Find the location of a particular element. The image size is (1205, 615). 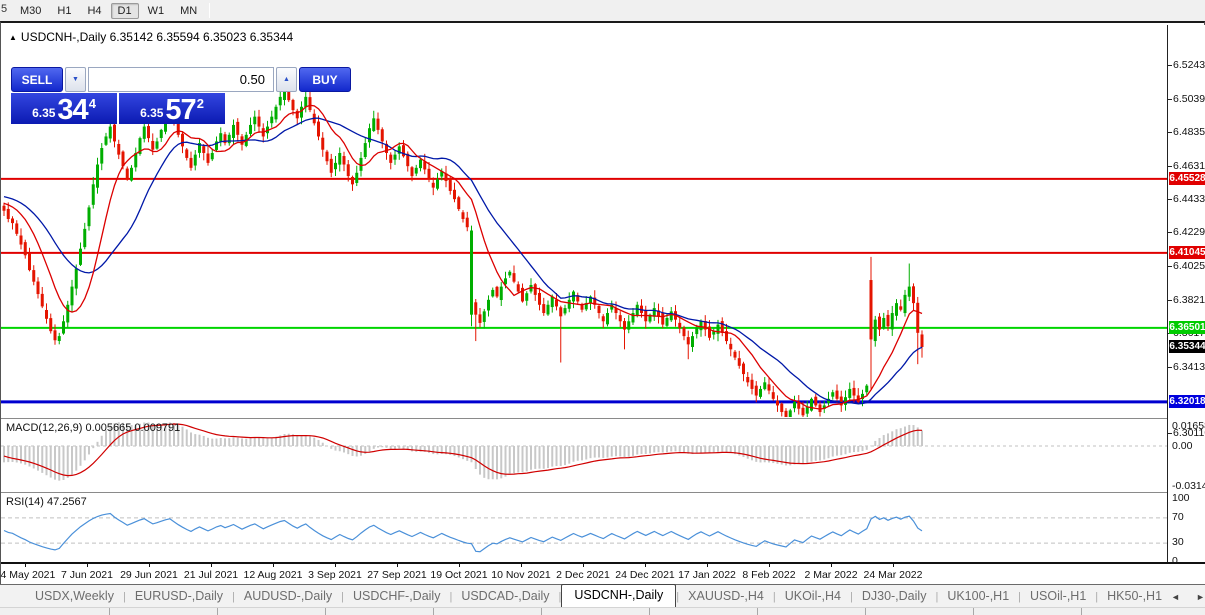

volume-input is located at coordinates (181, 79).